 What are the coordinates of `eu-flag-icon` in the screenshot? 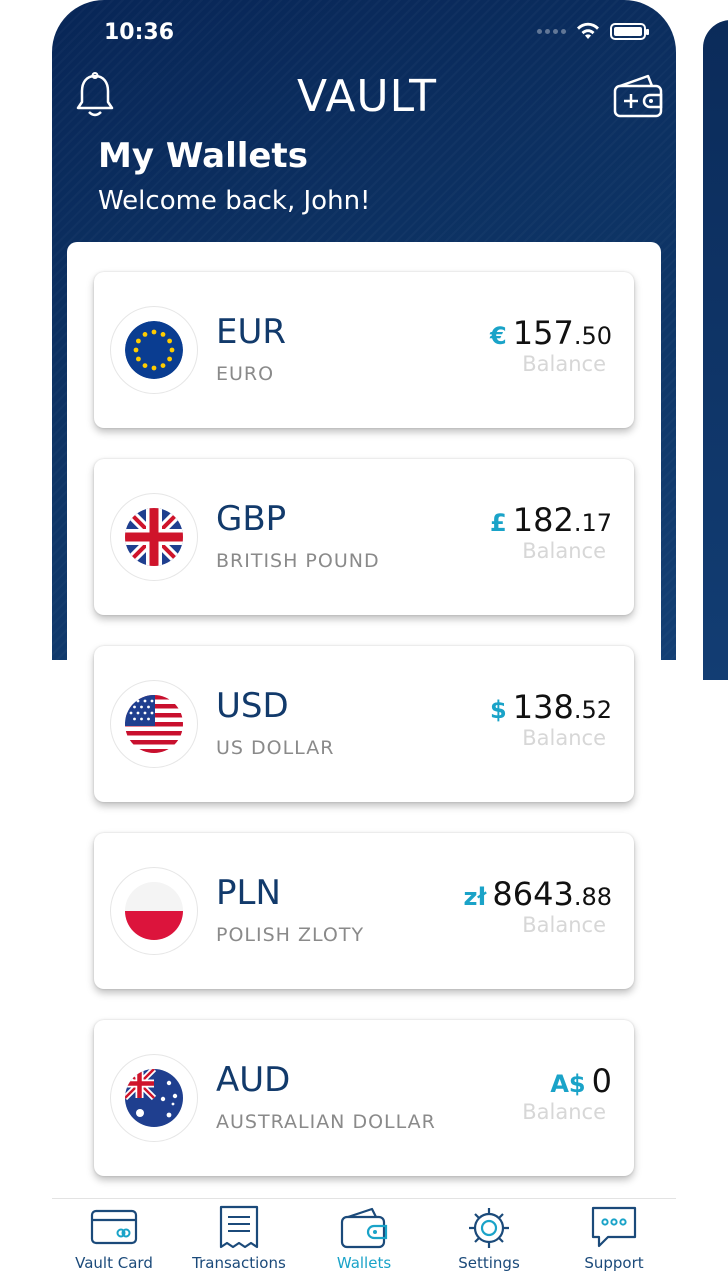 It's located at (154, 350).